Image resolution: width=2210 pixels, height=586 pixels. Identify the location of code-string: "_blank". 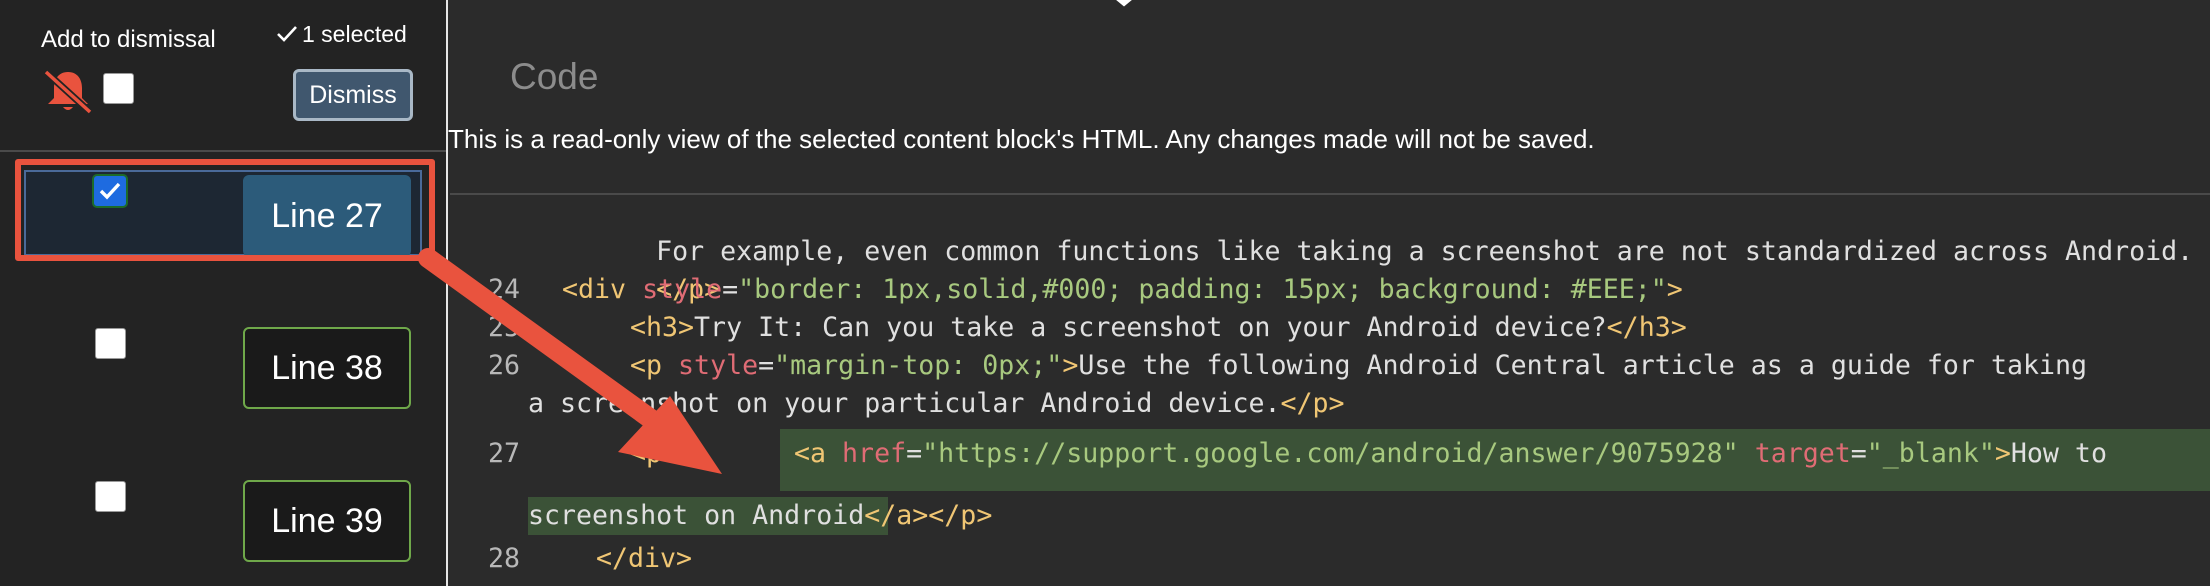
(1930, 453).